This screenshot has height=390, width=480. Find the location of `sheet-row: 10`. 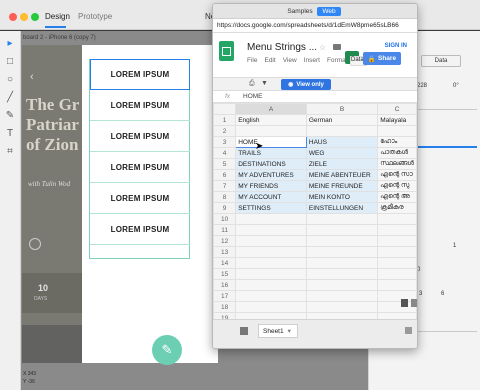

sheet-row: 10 is located at coordinates (315, 219).